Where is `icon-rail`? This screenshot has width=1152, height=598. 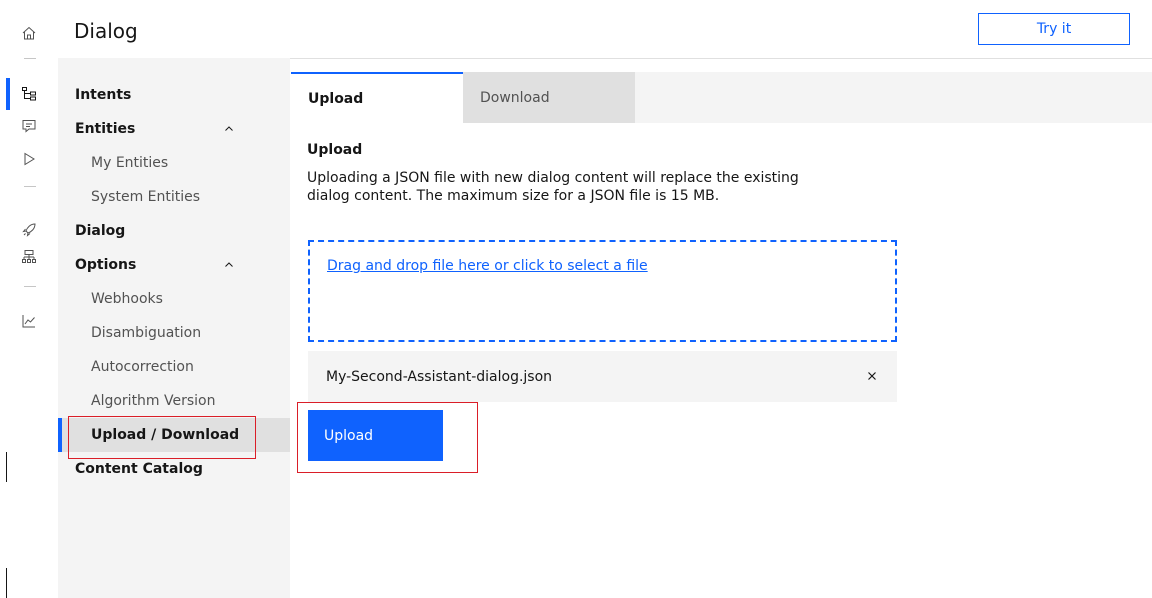 icon-rail is located at coordinates (29, 299).